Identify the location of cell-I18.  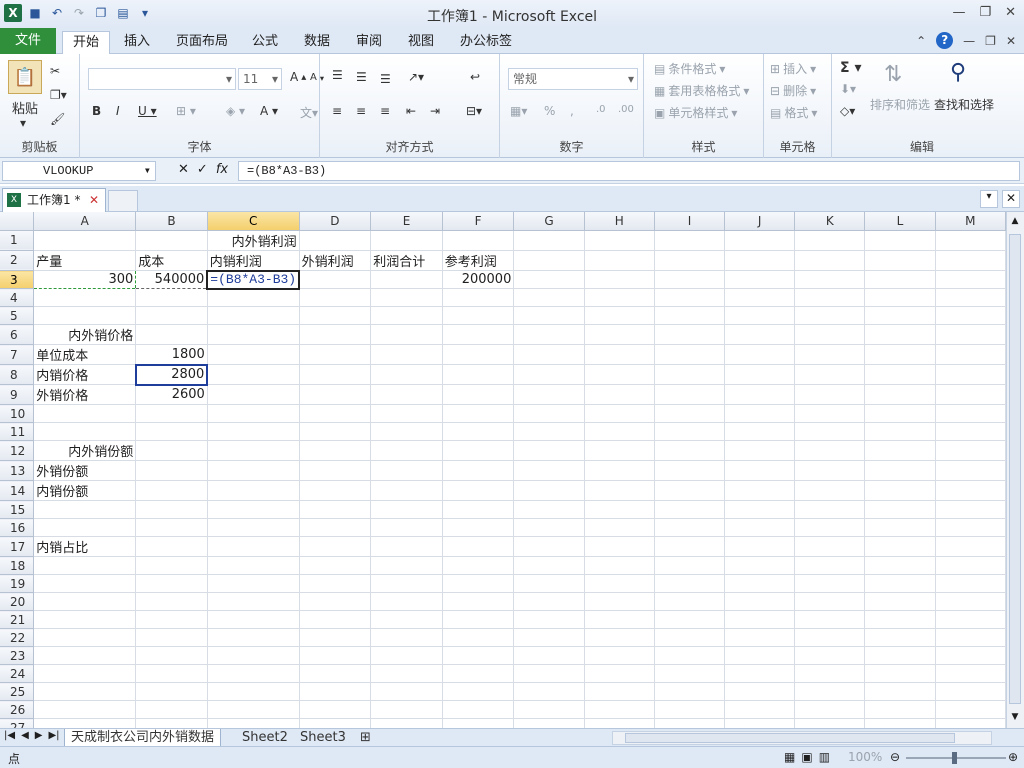
(690, 565).